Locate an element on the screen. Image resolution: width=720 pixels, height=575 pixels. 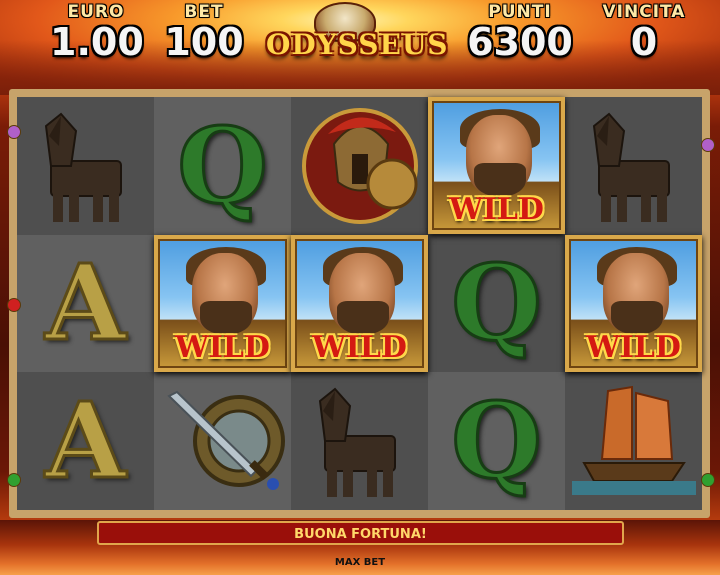
payline-gem-right-bottom is located at coordinates (708, 480).